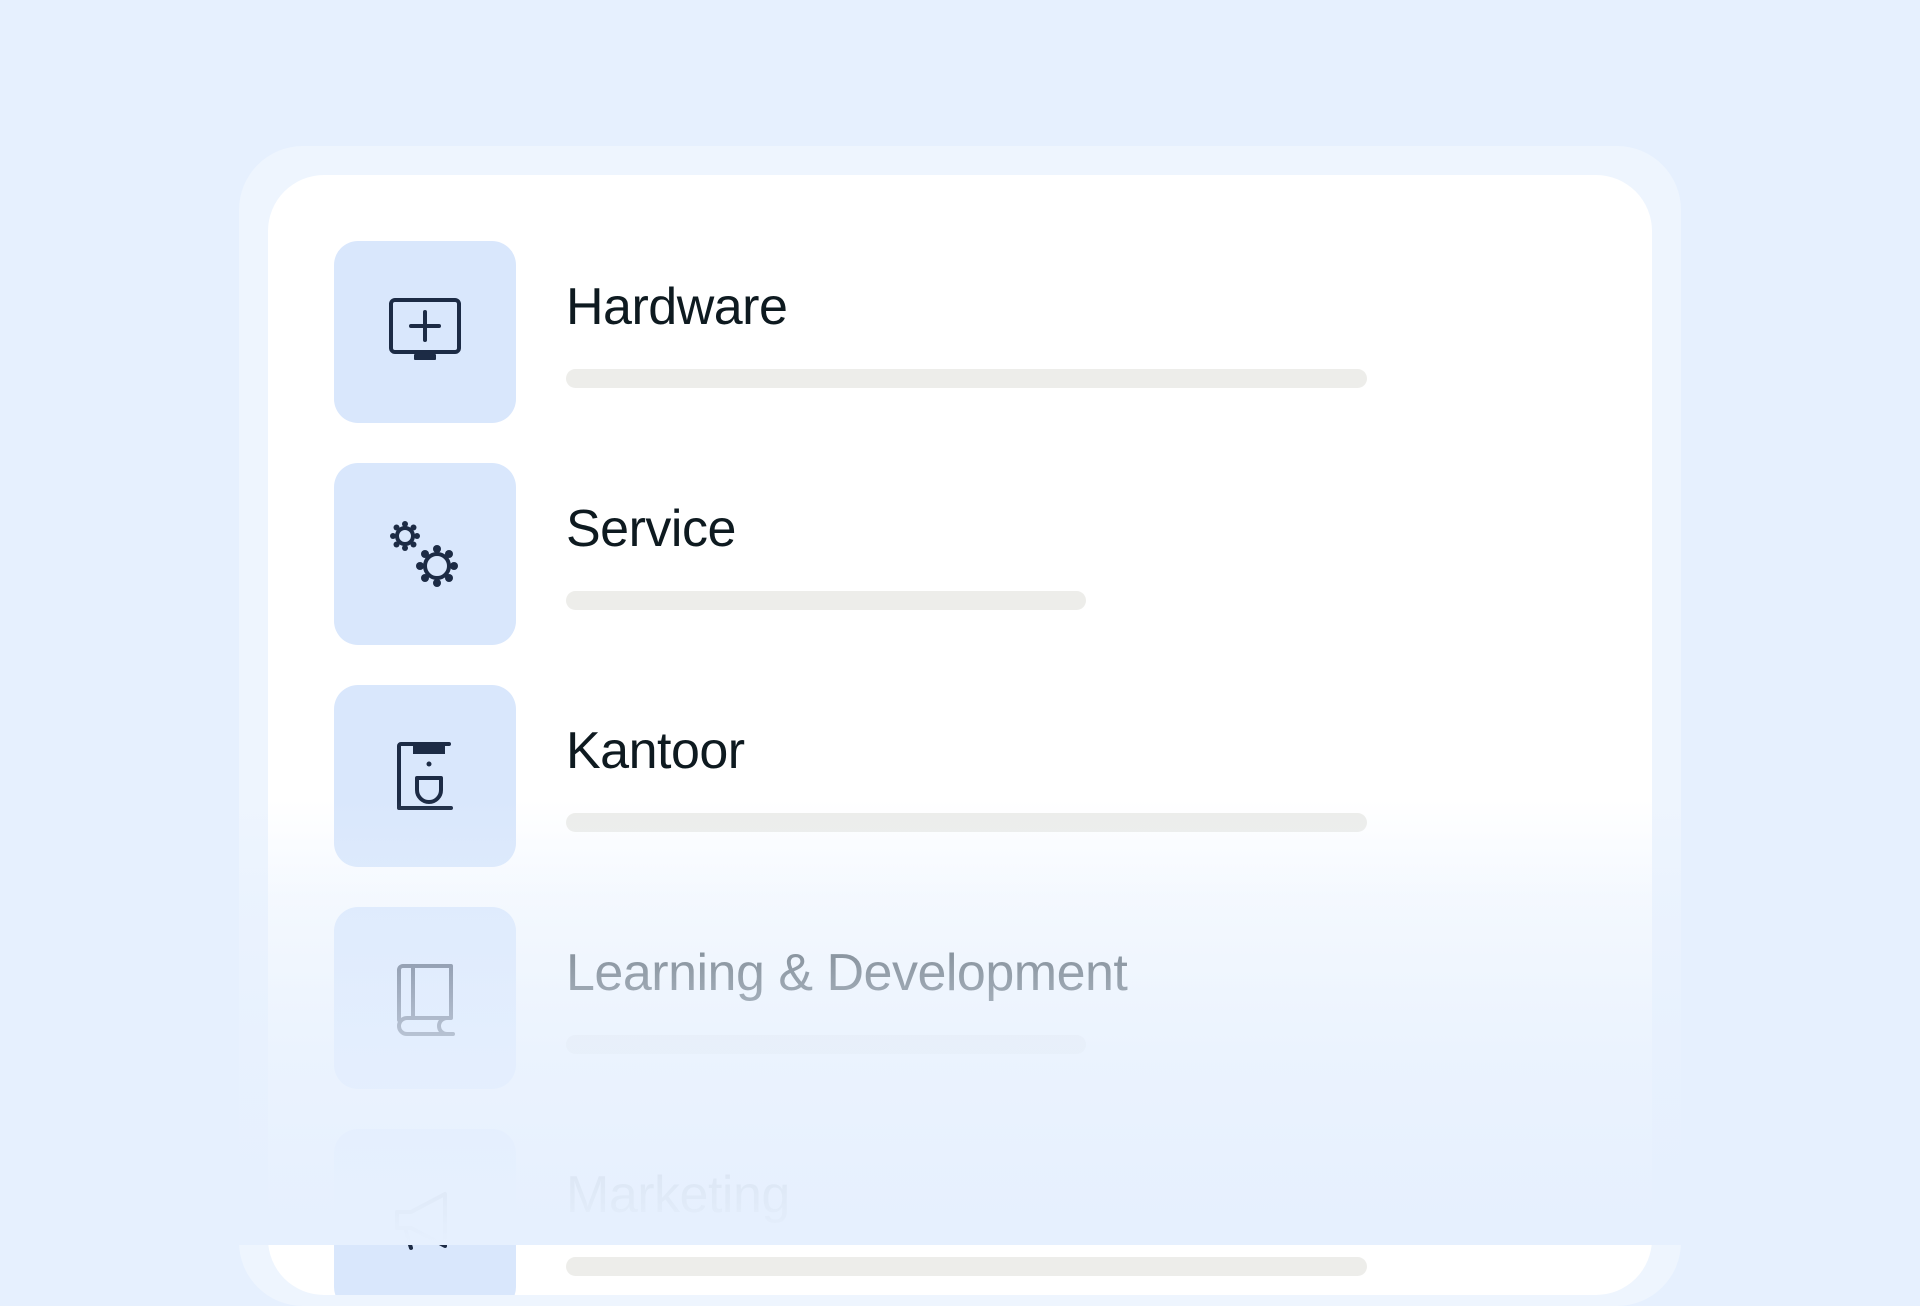 This screenshot has height=1306, width=1920. I want to click on category-item-learning-development: Learning & Development, so click(934, 998).